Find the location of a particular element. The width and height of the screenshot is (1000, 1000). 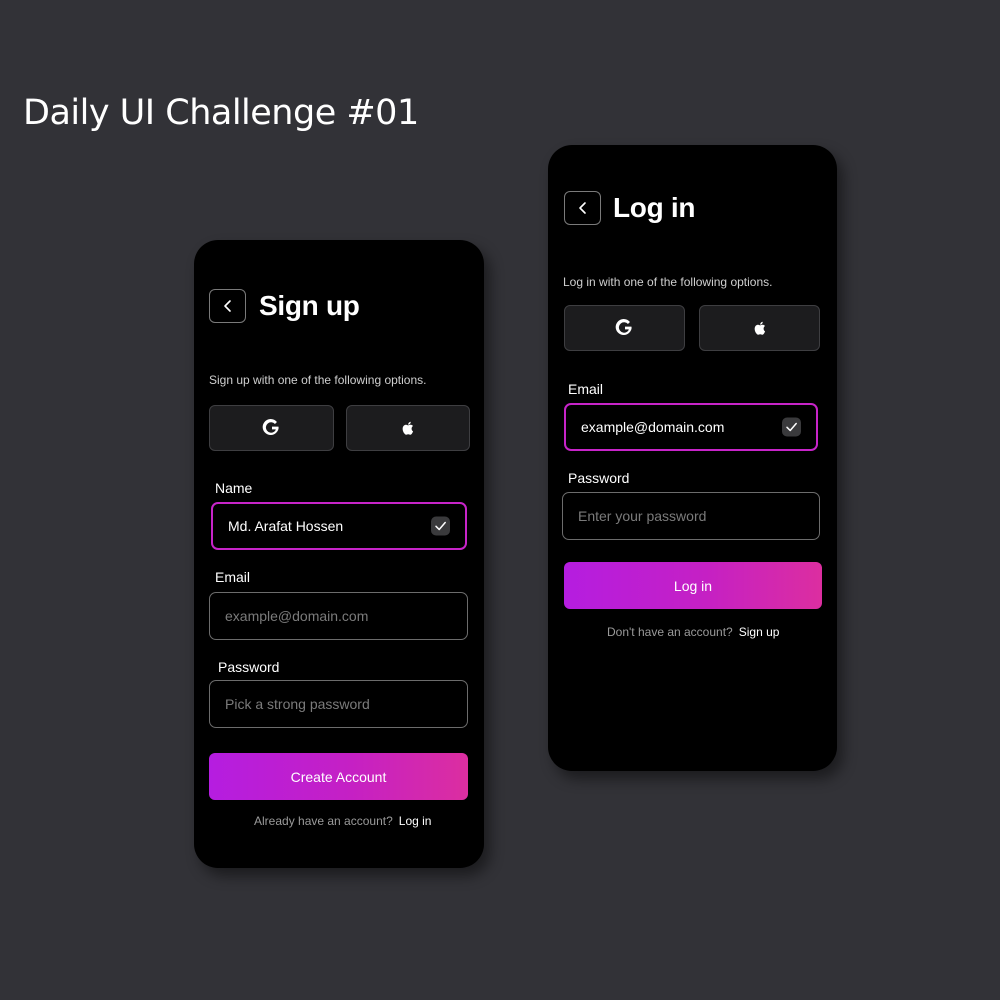

login-link: Log in is located at coordinates (415, 821).